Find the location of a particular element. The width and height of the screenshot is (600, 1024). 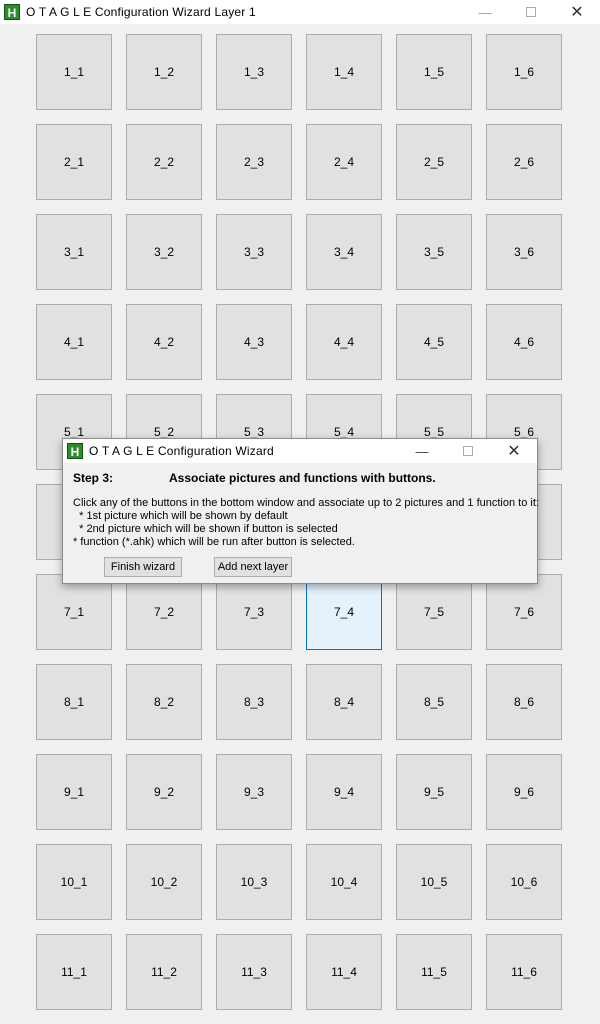

dialog-maximize-icon is located at coordinates (468, 451).